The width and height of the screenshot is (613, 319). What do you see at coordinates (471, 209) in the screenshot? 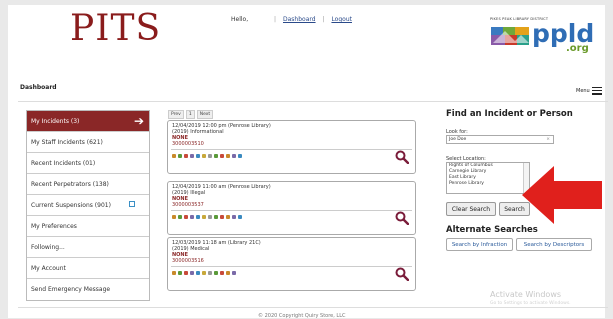
I see `clear-search-button: Clear Search` at bounding box center [471, 209].